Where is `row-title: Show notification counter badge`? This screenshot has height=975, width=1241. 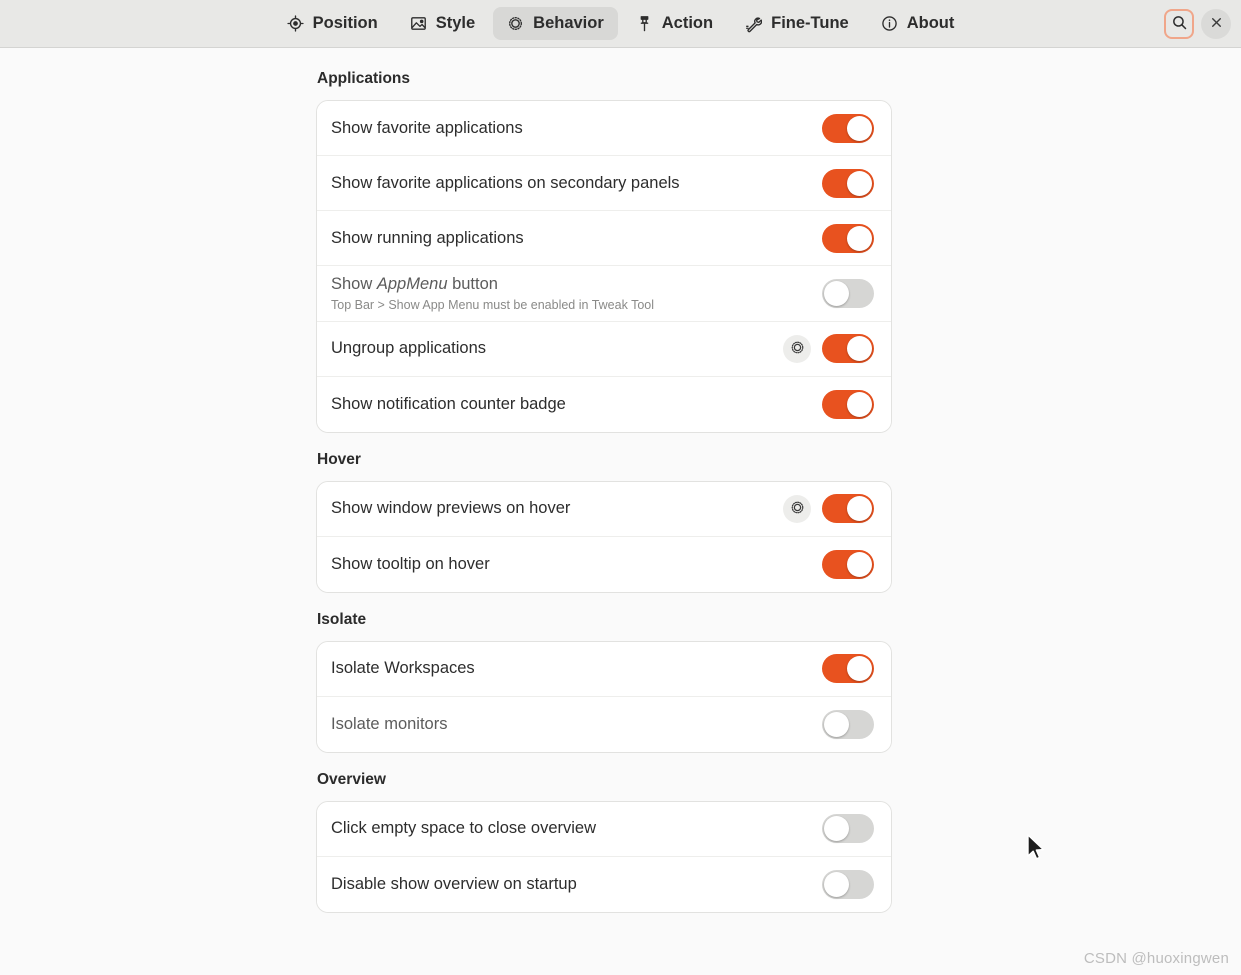 row-title: Show notification counter badge is located at coordinates (448, 403).